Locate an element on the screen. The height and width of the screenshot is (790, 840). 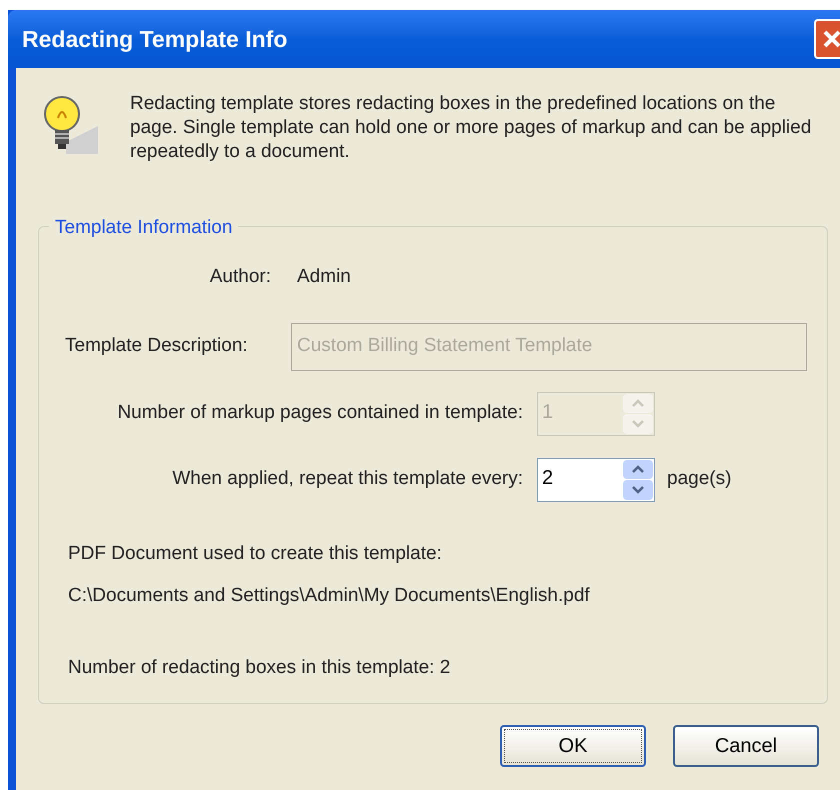
repeat-label: When applied, repeat this template every: is located at coordinates (347, 479).